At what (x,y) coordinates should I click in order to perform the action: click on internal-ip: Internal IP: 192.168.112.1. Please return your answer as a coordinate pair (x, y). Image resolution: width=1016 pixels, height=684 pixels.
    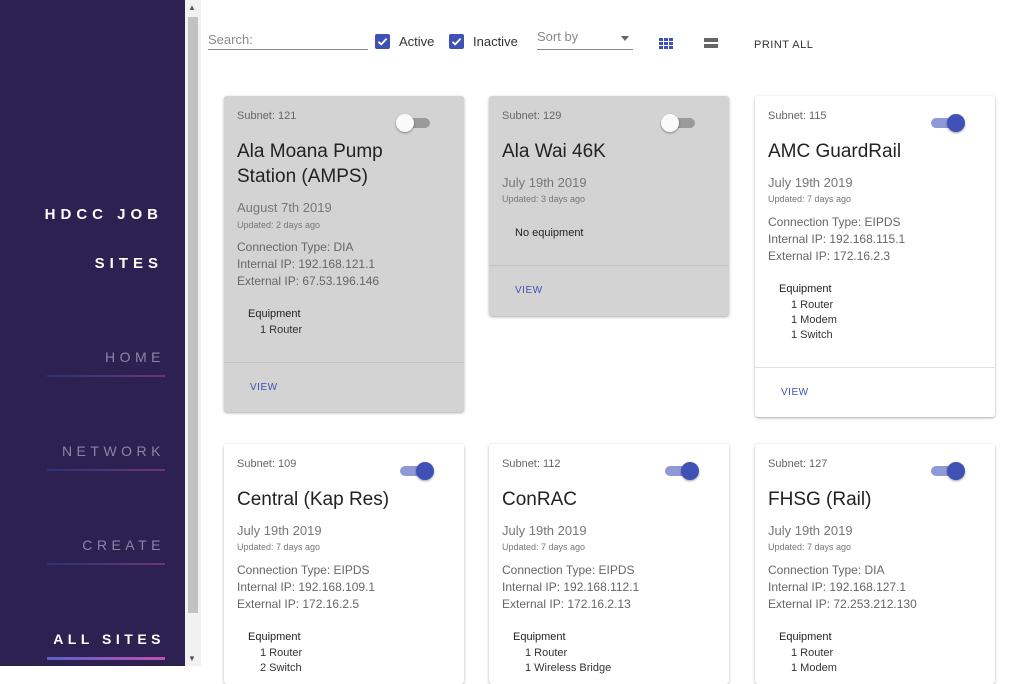
    Looking at the image, I should click on (571, 587).